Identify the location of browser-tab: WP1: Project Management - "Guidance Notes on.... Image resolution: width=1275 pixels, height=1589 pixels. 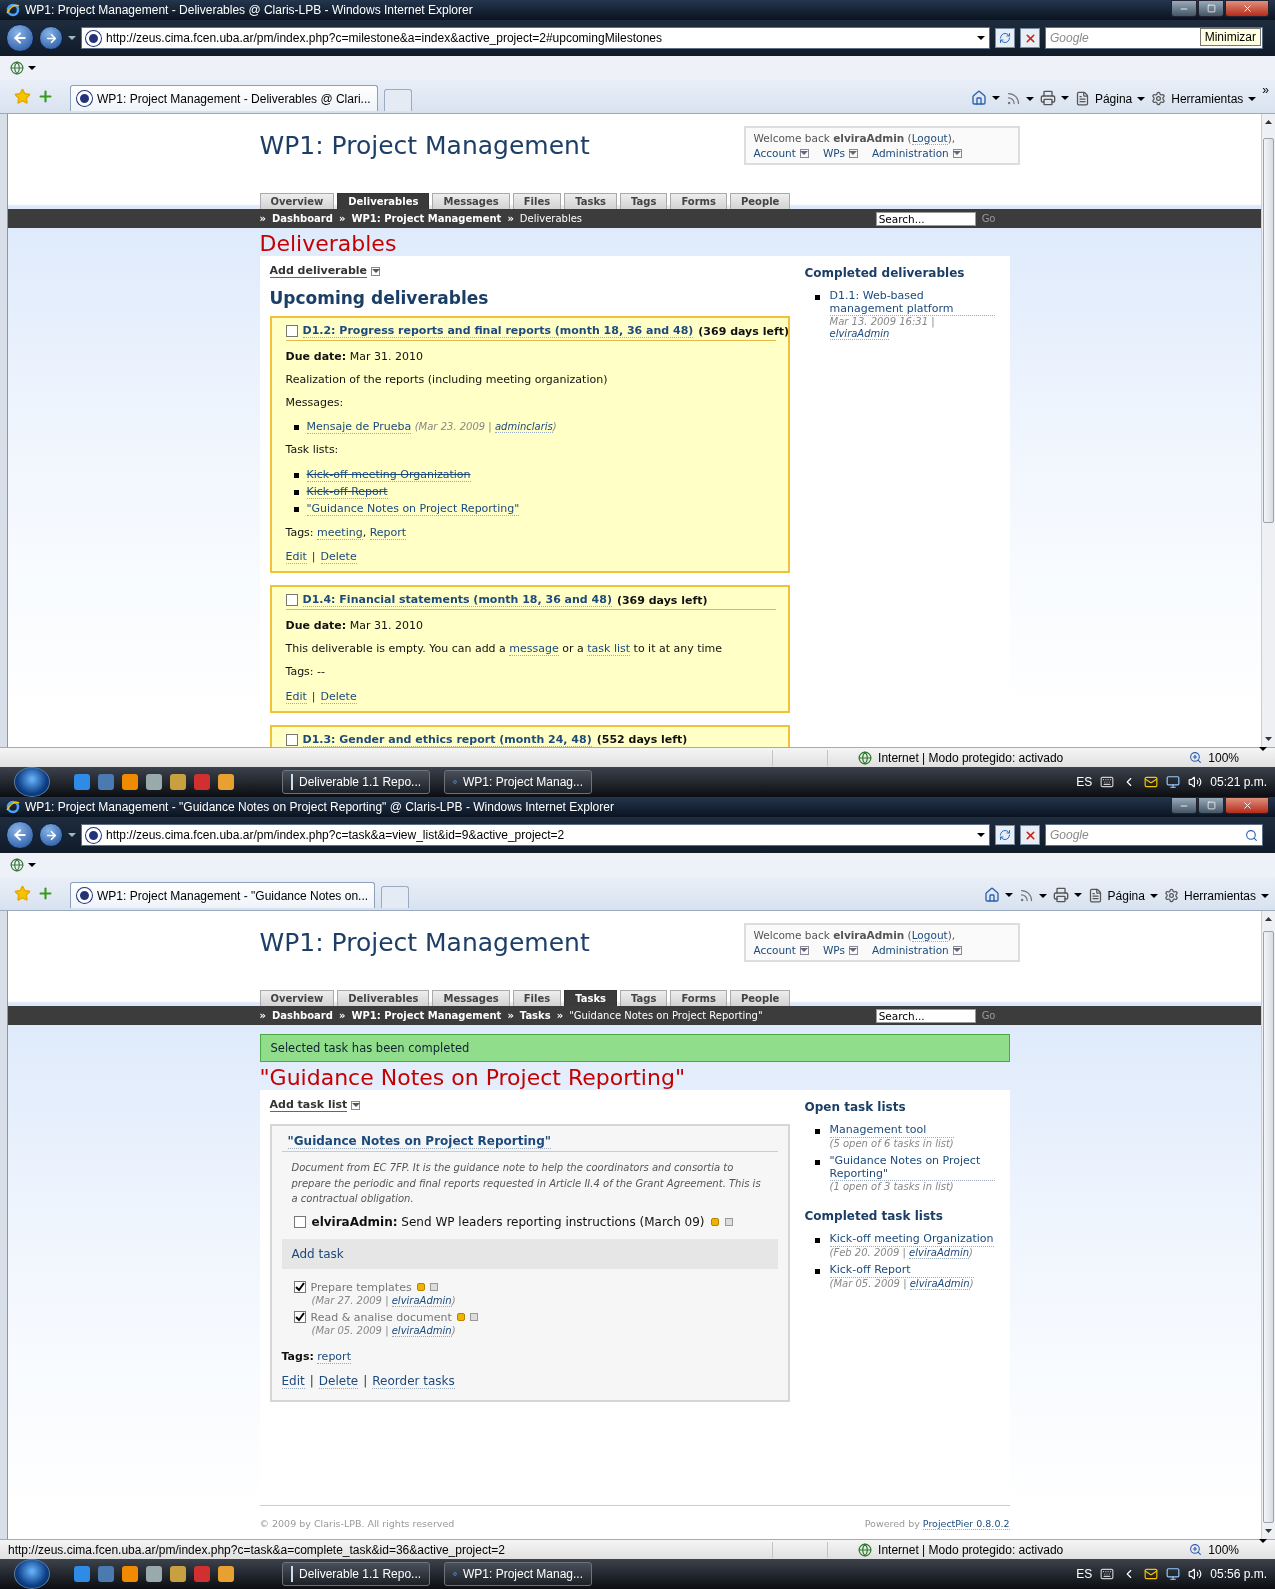
(223, 895).